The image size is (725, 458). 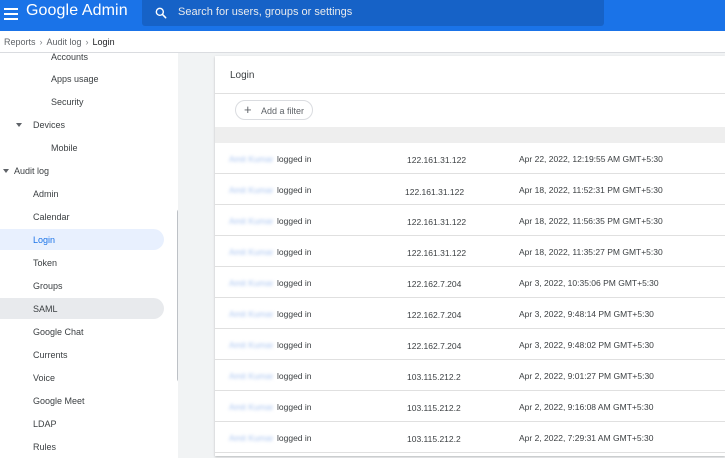 I want to click on sidebar-item-login: Login, so click(x=82, y=239).